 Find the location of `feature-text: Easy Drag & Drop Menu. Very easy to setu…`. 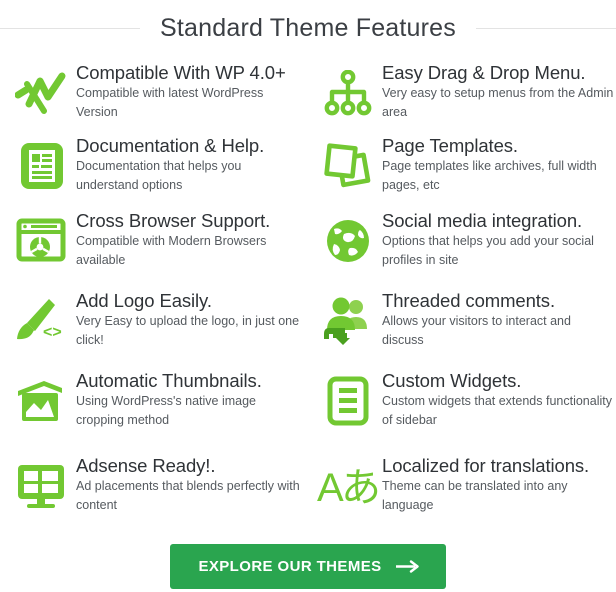

feature-text: Easy Drag & Drop Menu. Very easy to setu… is located at coordinates (498, 92).